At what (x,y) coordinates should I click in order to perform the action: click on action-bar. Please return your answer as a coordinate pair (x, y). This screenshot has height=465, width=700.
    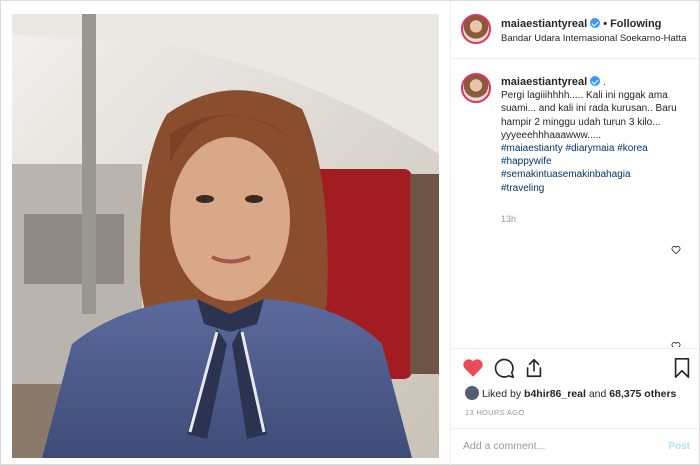
    Looking at the image, I should click on (575, 368).